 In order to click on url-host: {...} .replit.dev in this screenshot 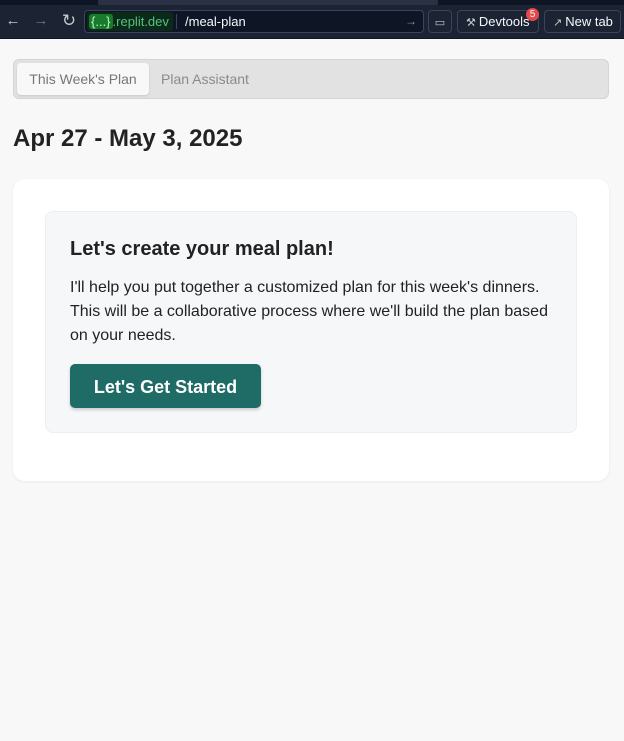, I will do `click(130, 21)`.